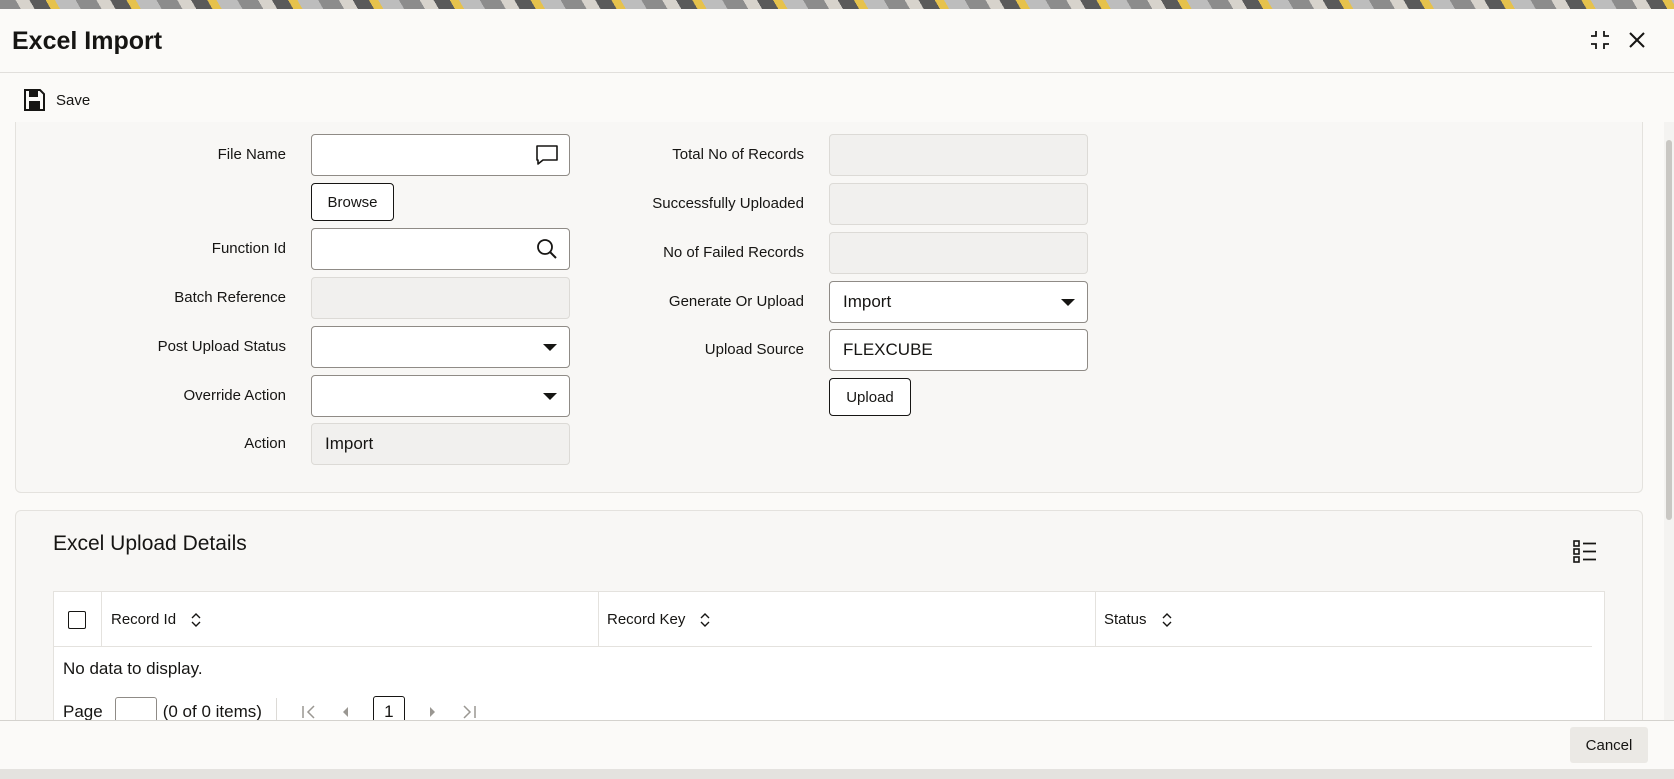 This screenshot has width=1674, height=779. What do you see at coordinates (87, 41) in the screenshot?
I see `dialog-title: Excel Import` at bounding box center [87, 41].